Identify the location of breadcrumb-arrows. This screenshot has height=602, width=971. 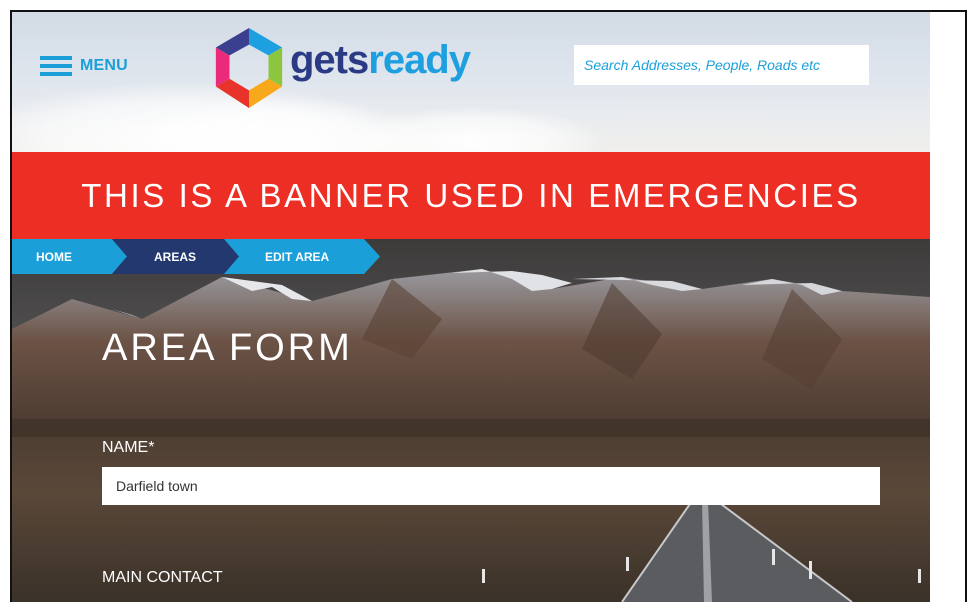
(196, 256).